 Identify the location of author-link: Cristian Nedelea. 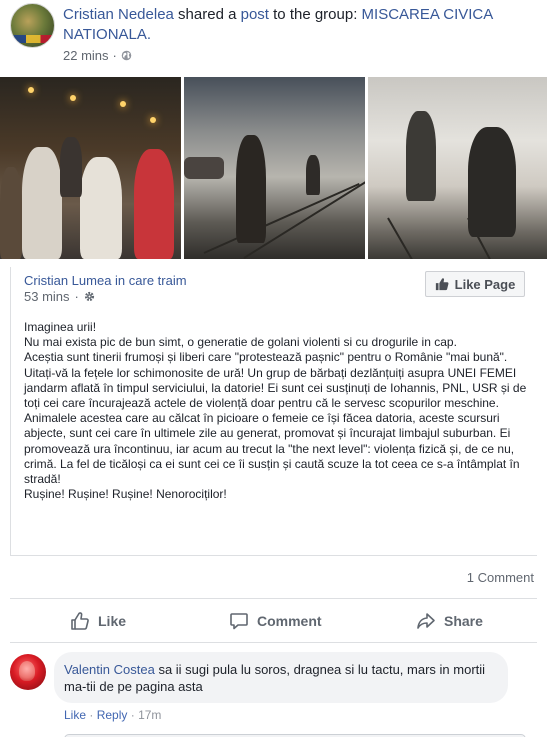
(118, 14).